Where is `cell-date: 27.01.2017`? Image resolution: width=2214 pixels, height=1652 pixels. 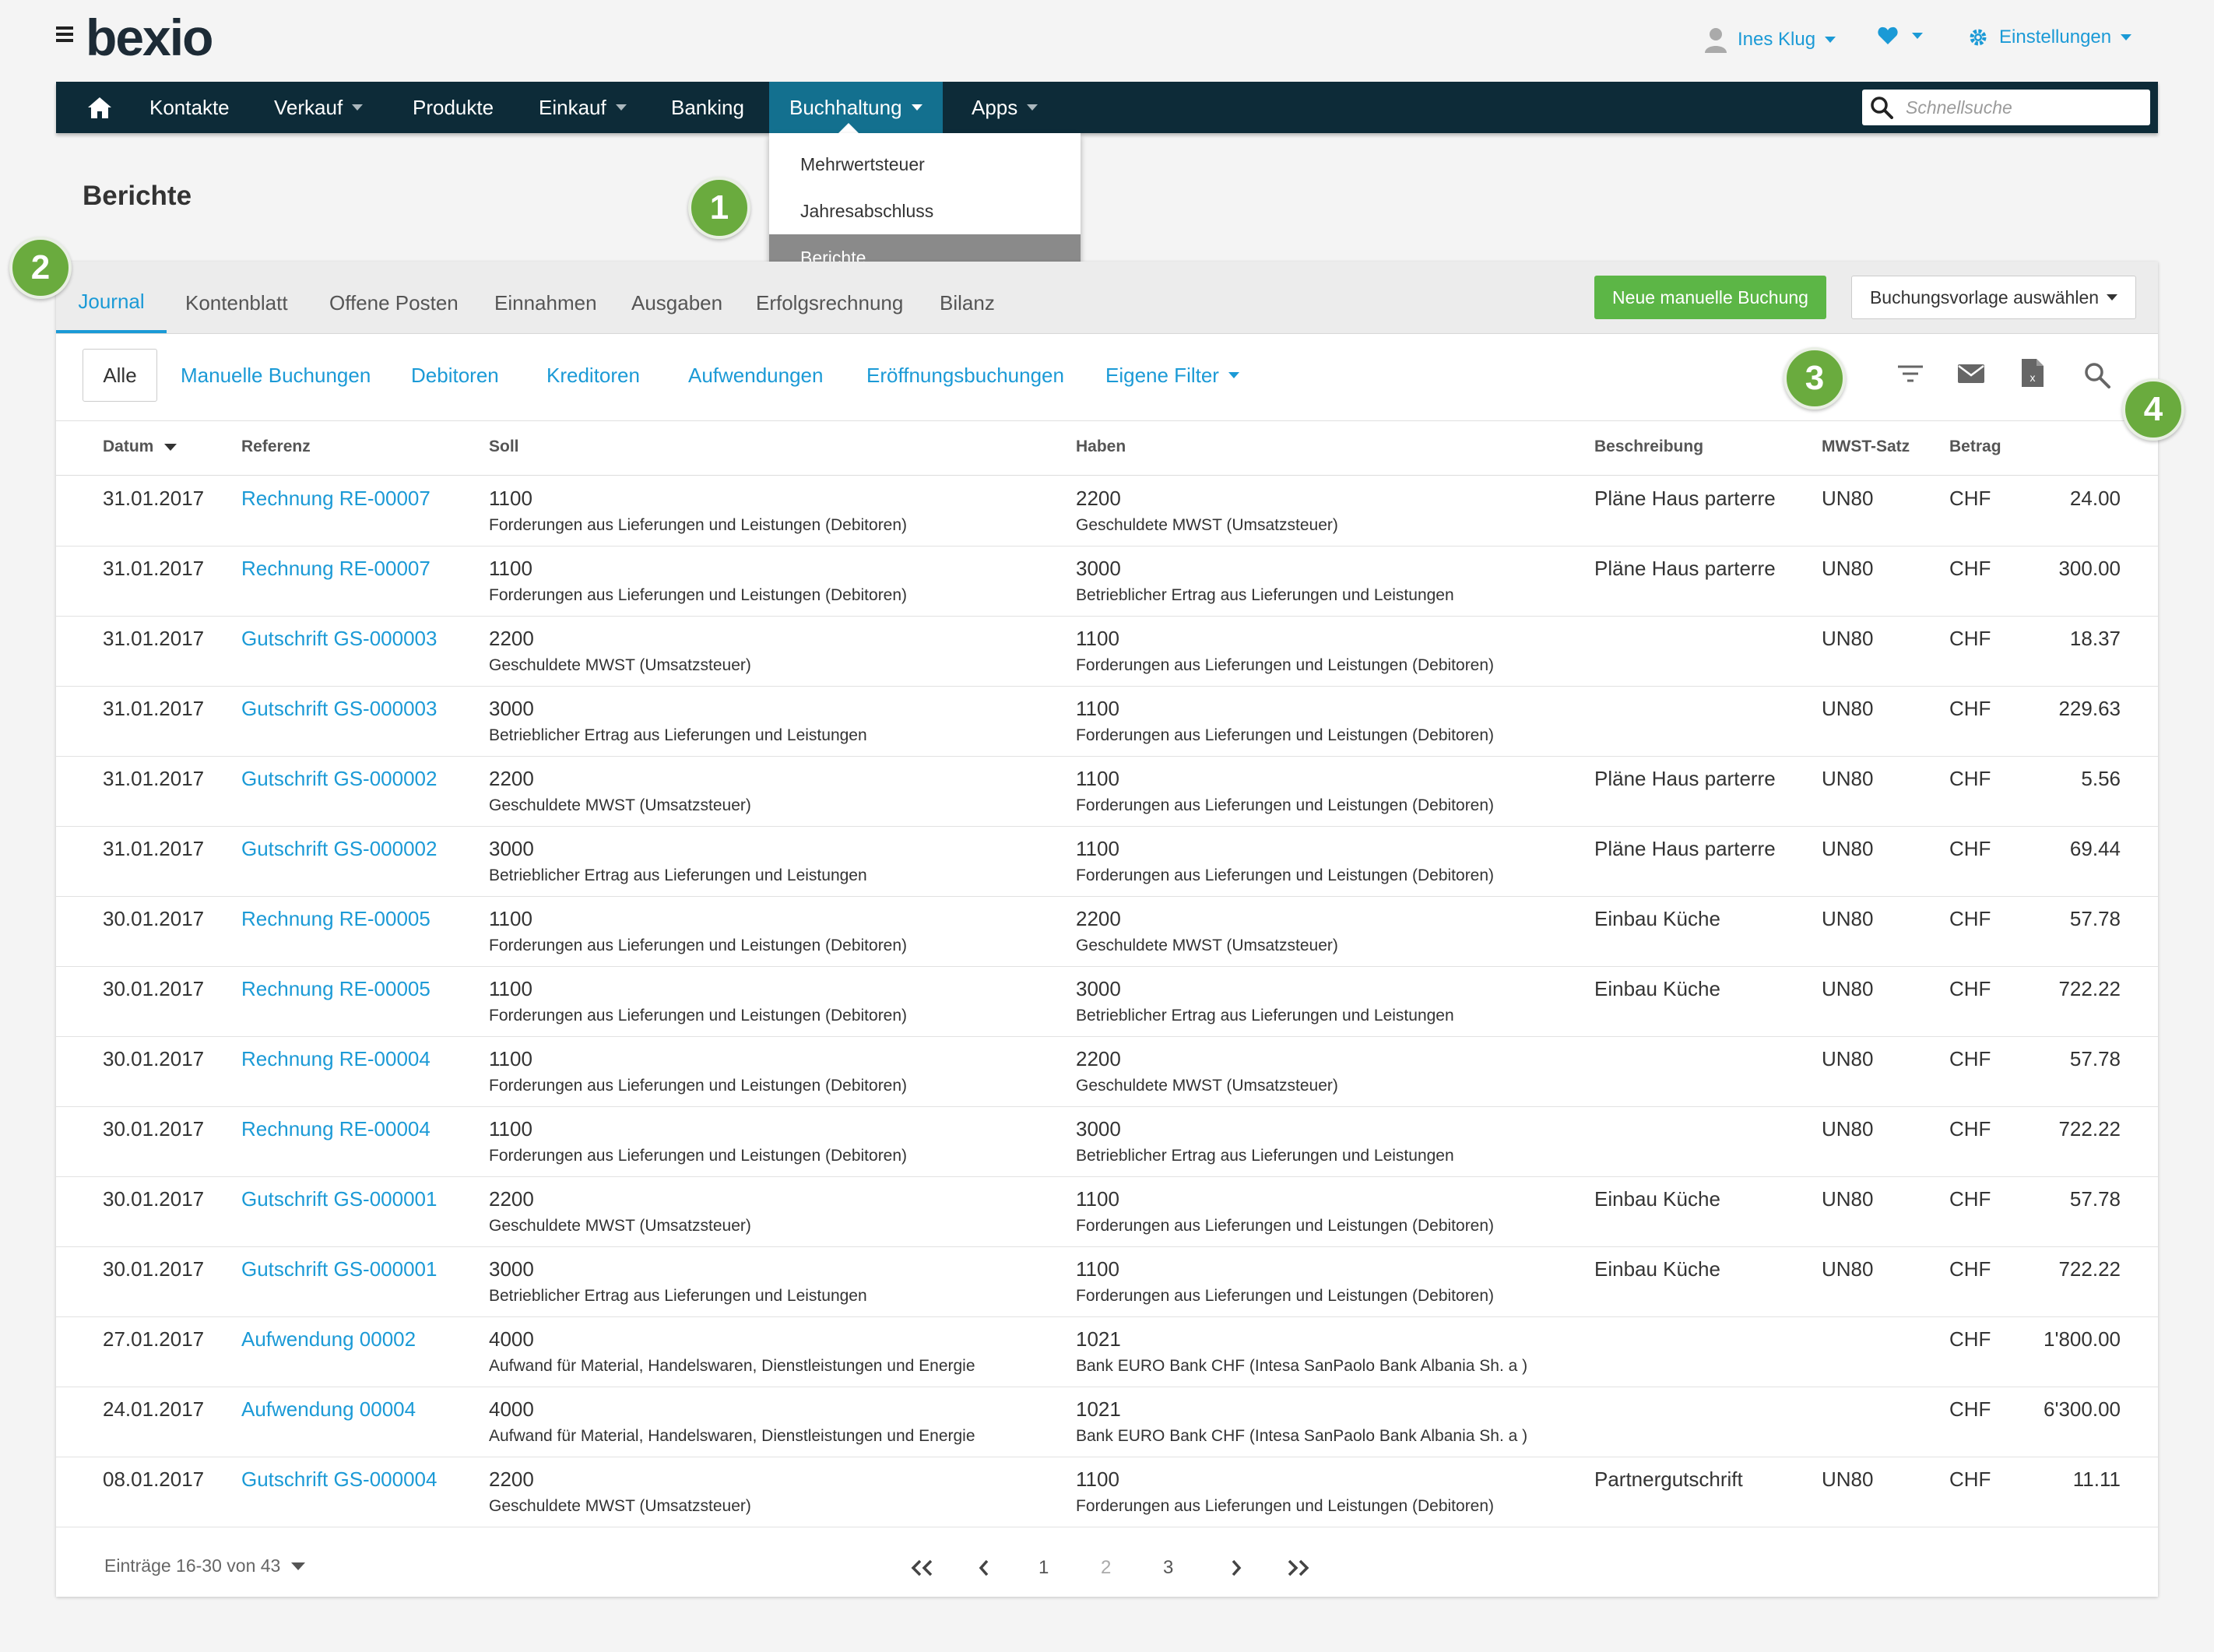
cell-date: 27.01.2017 is located at coordinates (154, 1339).